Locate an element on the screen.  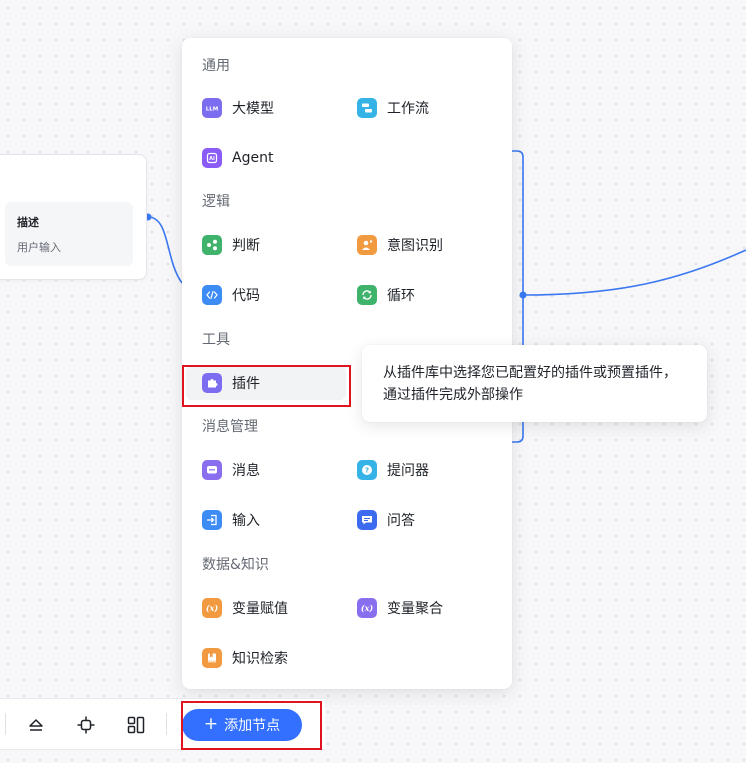
menu-item-label: 工作流 is located at coordinates (408, 109).